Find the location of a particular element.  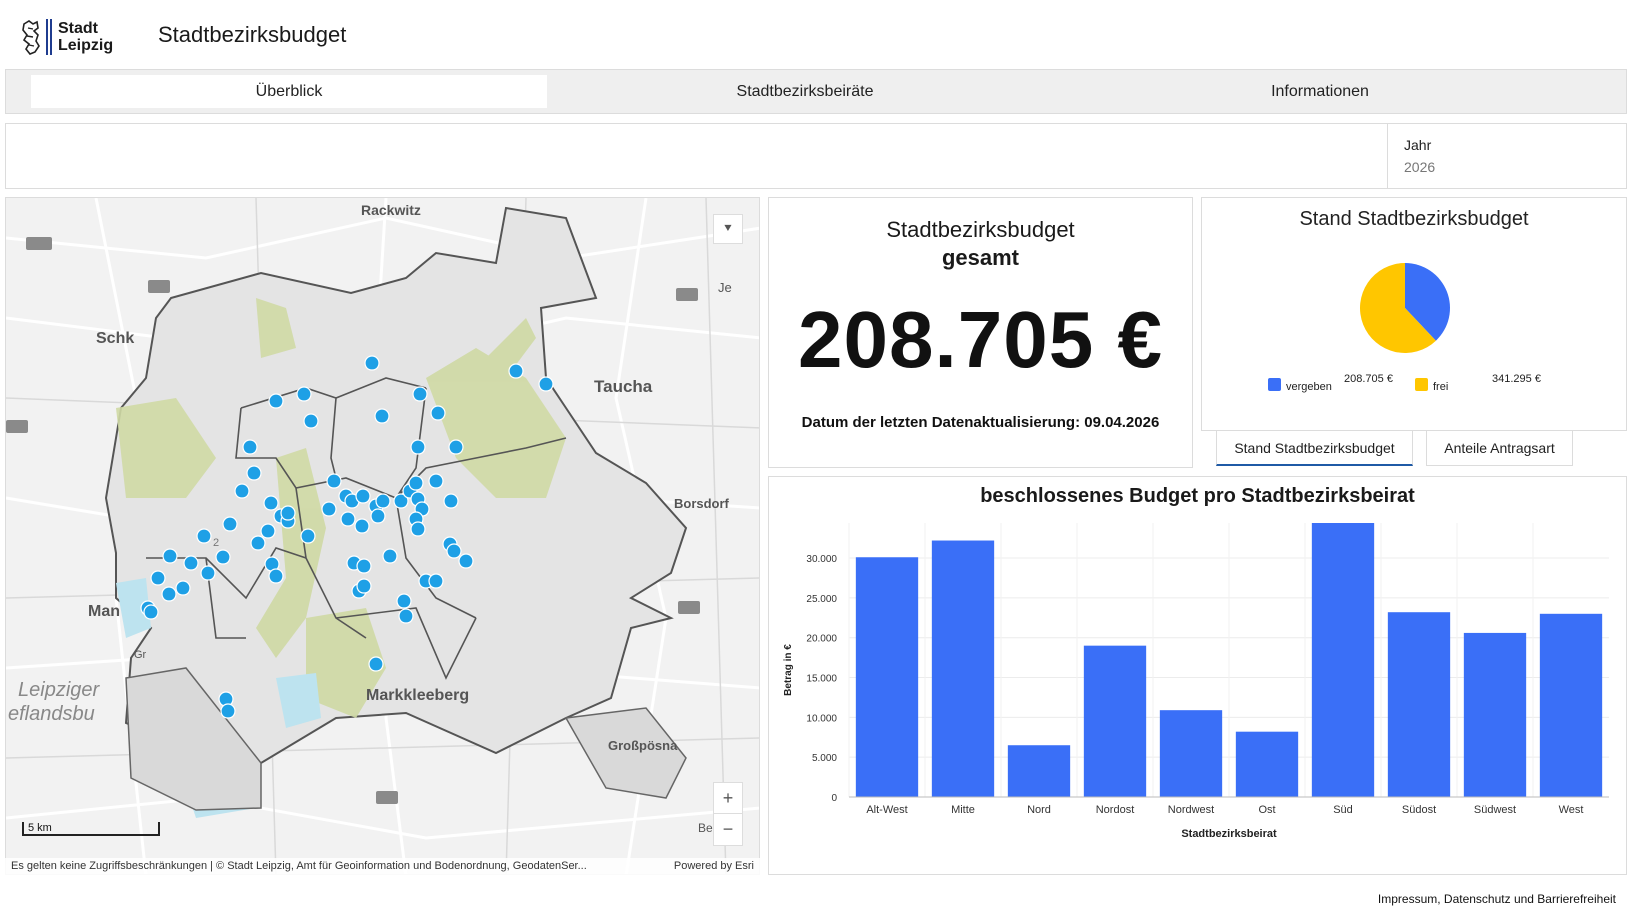

bar-süd is located at coordinates (1343, 660).